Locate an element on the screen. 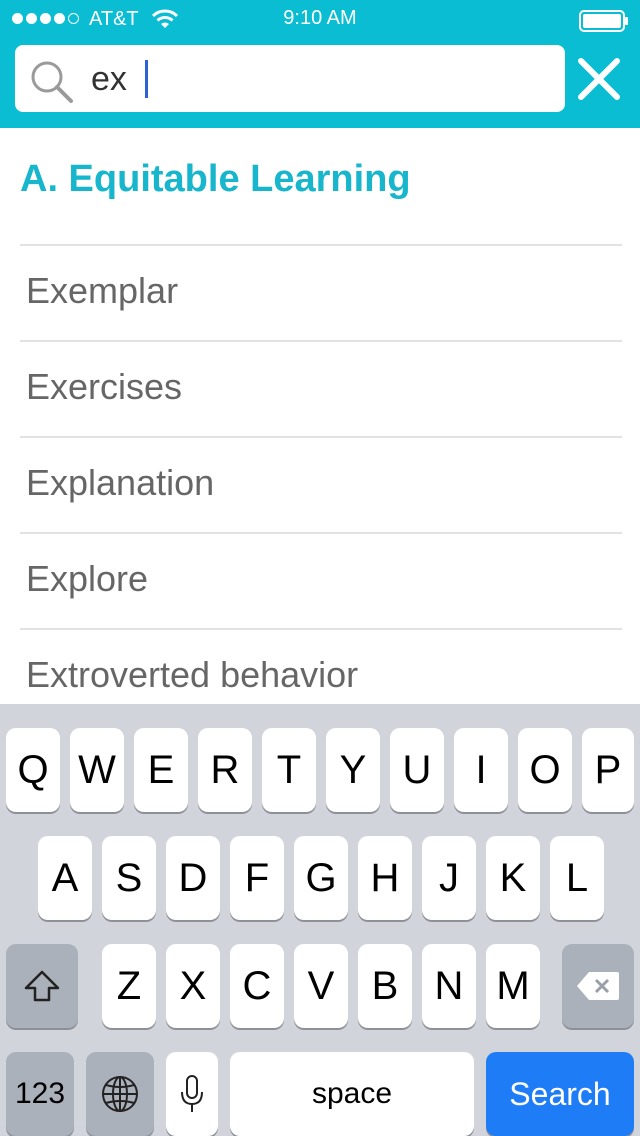 This screenshot has width=640, height=1136. list-item-label: Explore is located at coordinates (87, 578).